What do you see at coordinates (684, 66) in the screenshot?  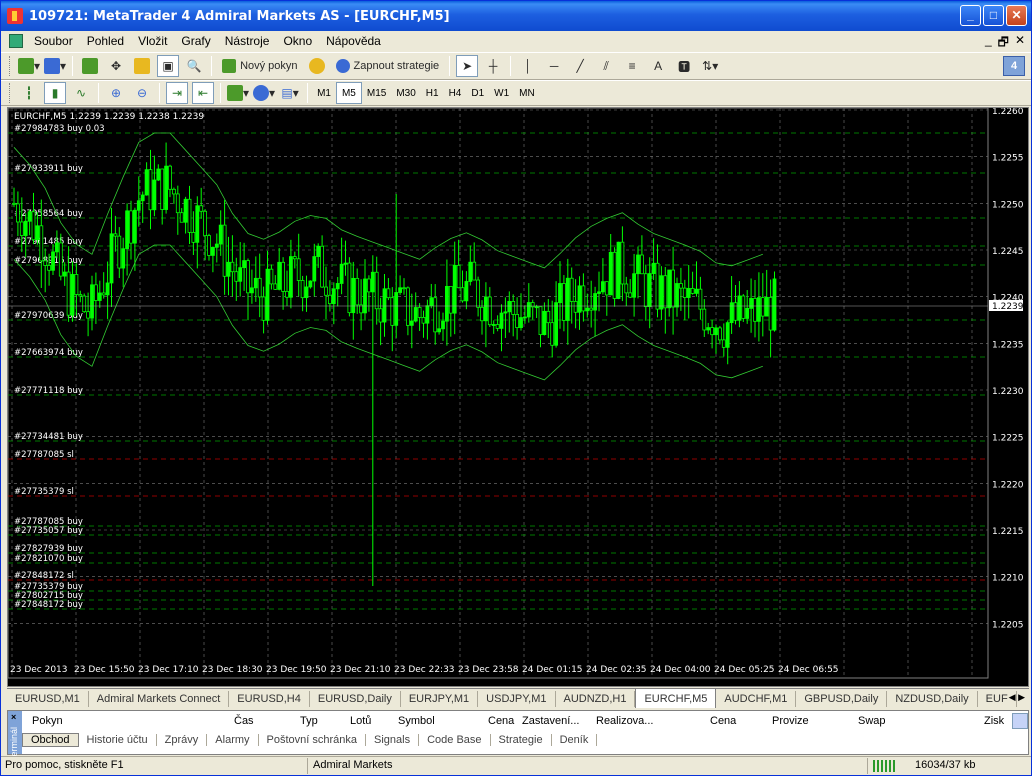 I see `text-label-button: 🆃` at bounding box center [684, 66].